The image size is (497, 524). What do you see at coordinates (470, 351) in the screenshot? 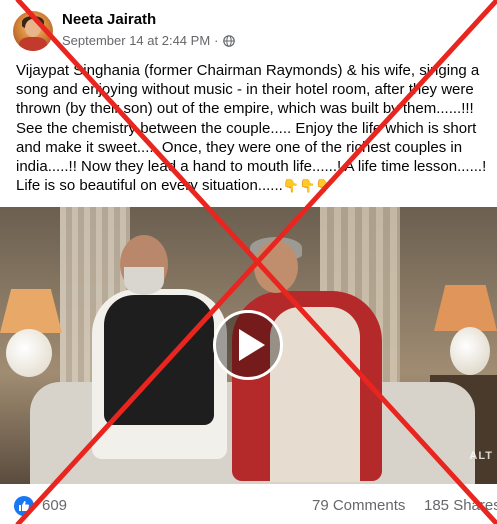
I see `lamp-right-base` at bounding box center [470, 351].